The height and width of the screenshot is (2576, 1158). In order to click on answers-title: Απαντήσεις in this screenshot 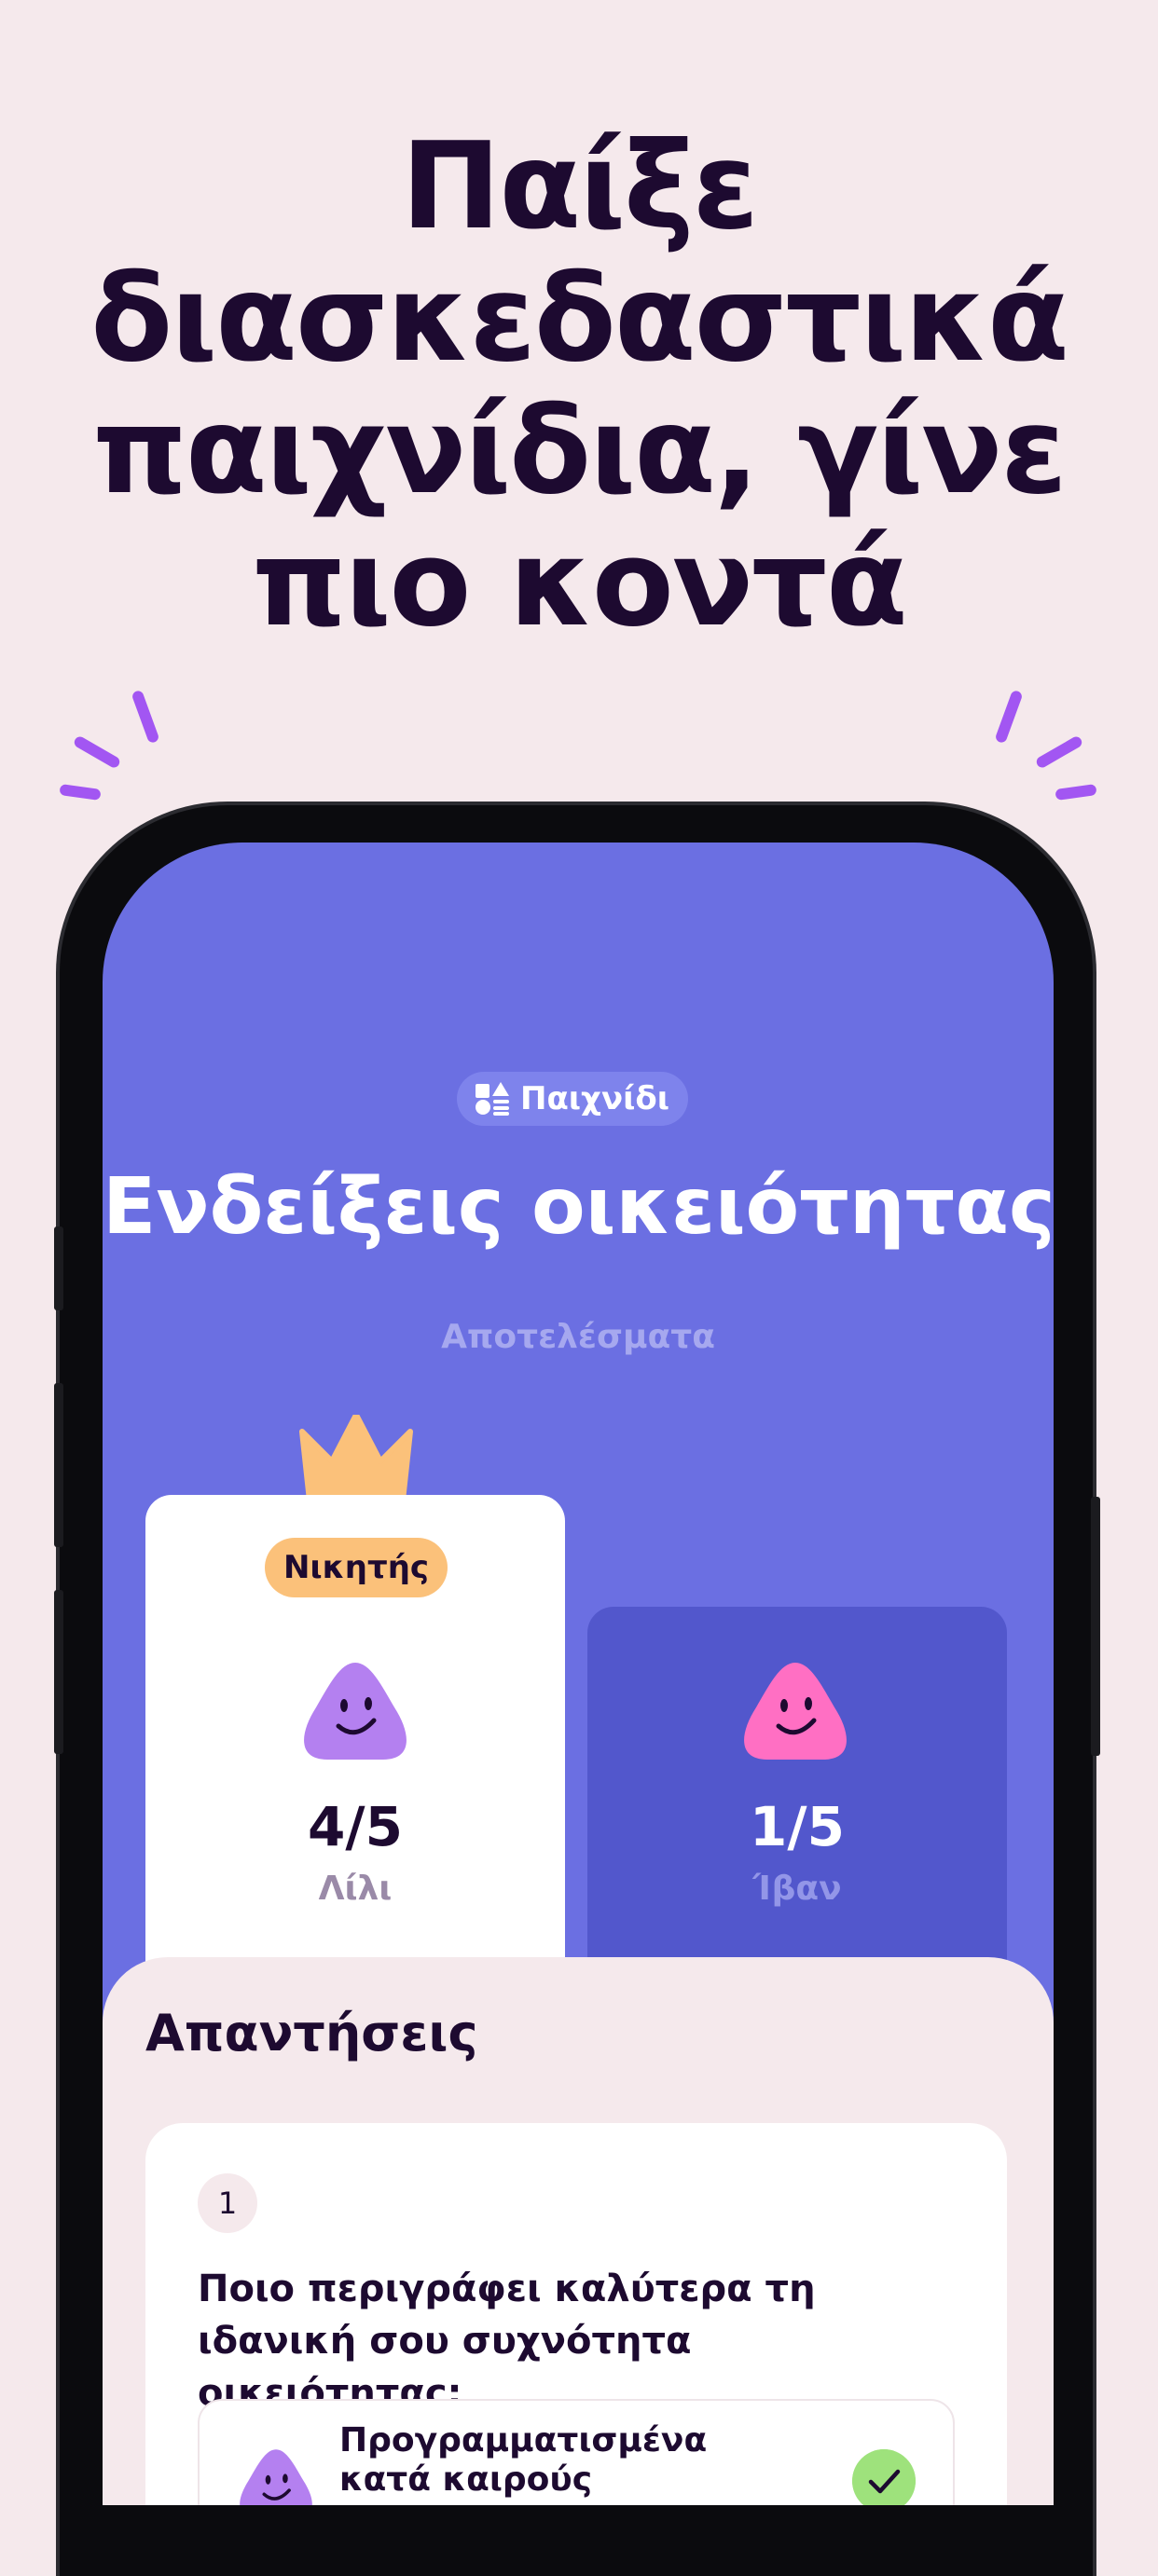, I will do `click(311, 2033)`.